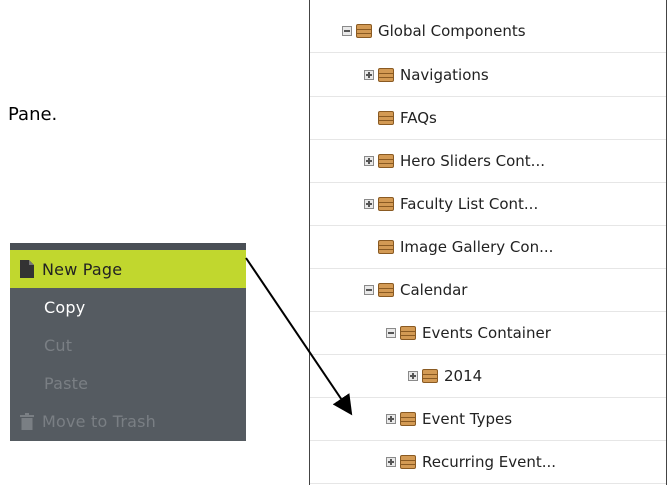 This screenshot has height=485, width=669. I want to click on tree-row-label: Navigations, so click(444, 75).